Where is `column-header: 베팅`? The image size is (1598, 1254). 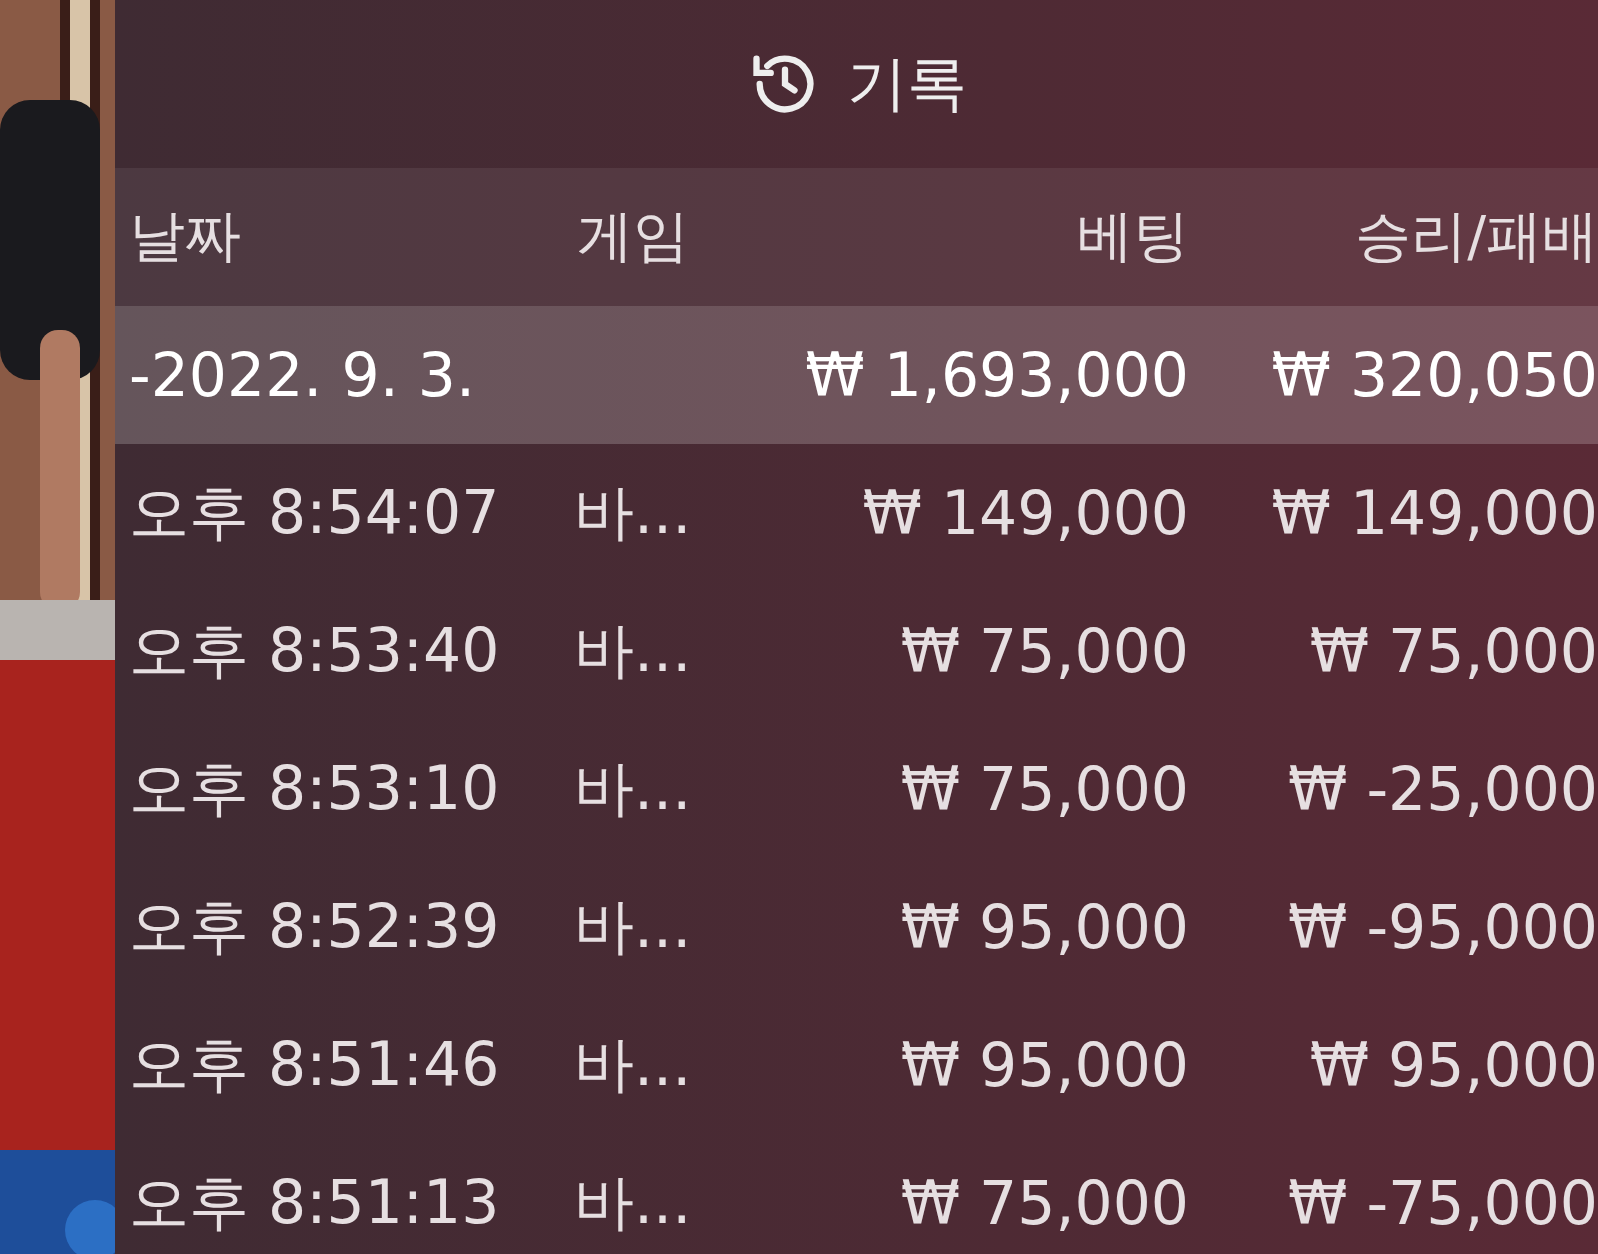
column-header: 베팅 is located at coordinates (1133, 237).